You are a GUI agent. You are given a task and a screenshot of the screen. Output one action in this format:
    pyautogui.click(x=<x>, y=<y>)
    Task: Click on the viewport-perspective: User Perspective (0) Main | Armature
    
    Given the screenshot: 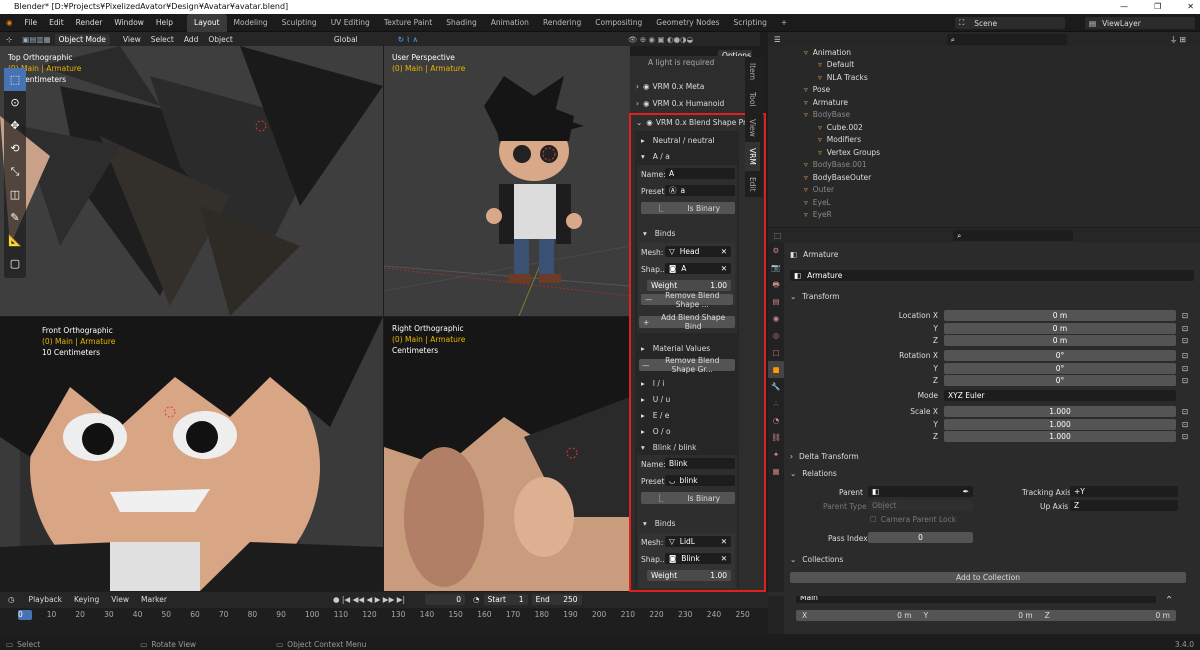 What is the action you would take?
    pyautogui.click(x=507, y=181)
    